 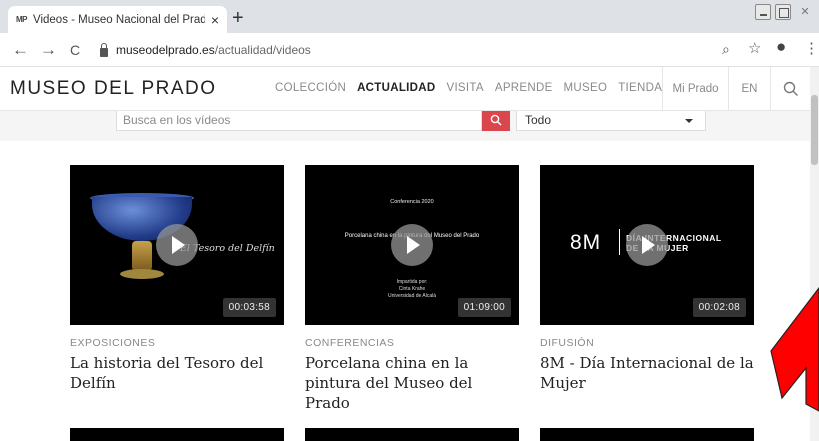 What do you see at coordinates (611, 121) in the screenshot?
I see `category-select: Todo` at bounding box center [611, 121].